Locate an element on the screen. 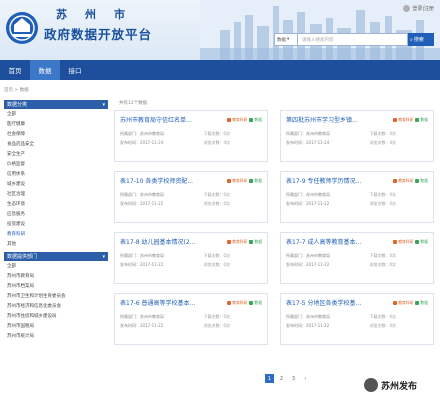  department-item: 苏州市住房和城乡建设局 is located at coordinates (56, 316).